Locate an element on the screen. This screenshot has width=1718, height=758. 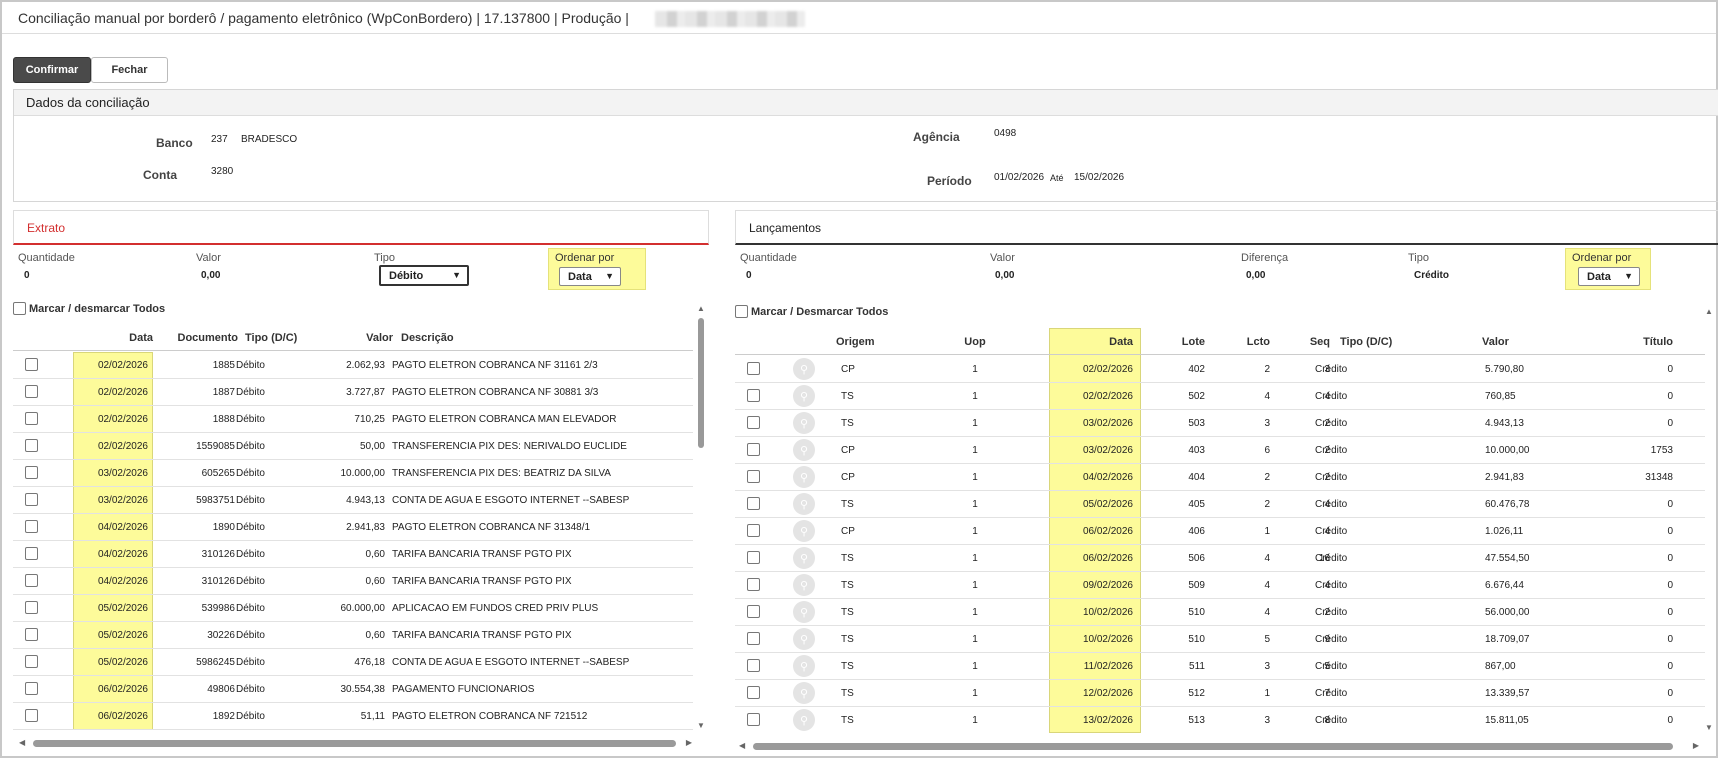
extrato-tipo-select: Débito ▼ is located at coordinates (424, 275).